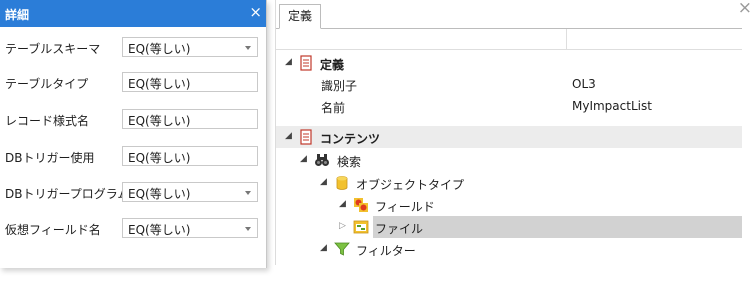 Image resolution: width=754 pixels, height=282 pixels. Describe the element at coordinates (339, 86) in the screenshot. I see `property-label: 識別子` at that location.